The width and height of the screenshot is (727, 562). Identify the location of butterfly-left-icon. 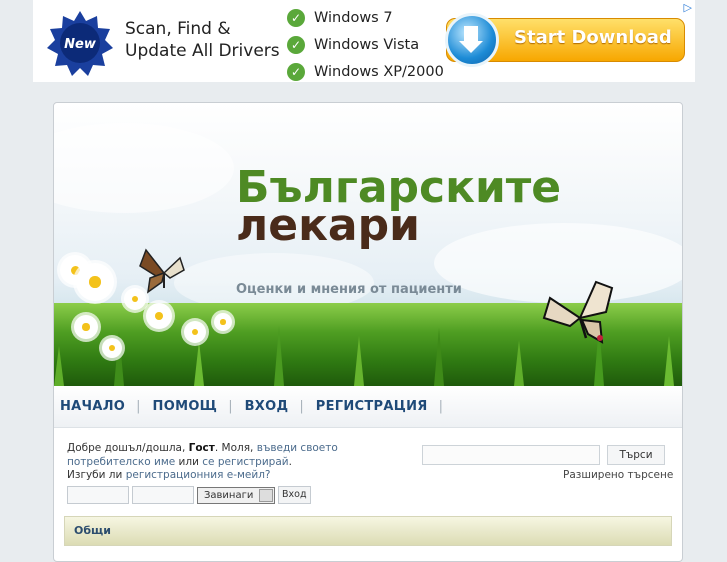
(162, 271).